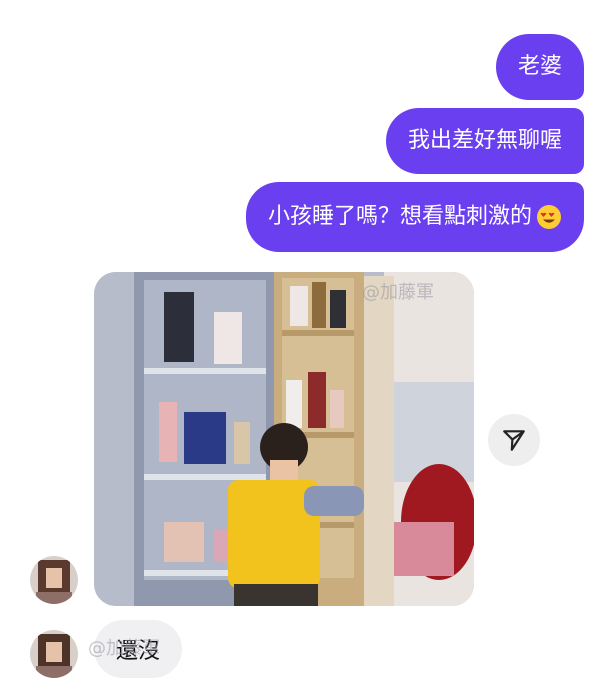 Image resolution: width=600 pixels, height=694 pixels. What do you see at coordinates (399, 216) in the screenshot?
I see `message-text: 小孩睡了嗎？想看點刺激的` at bounding box center [399, 216].